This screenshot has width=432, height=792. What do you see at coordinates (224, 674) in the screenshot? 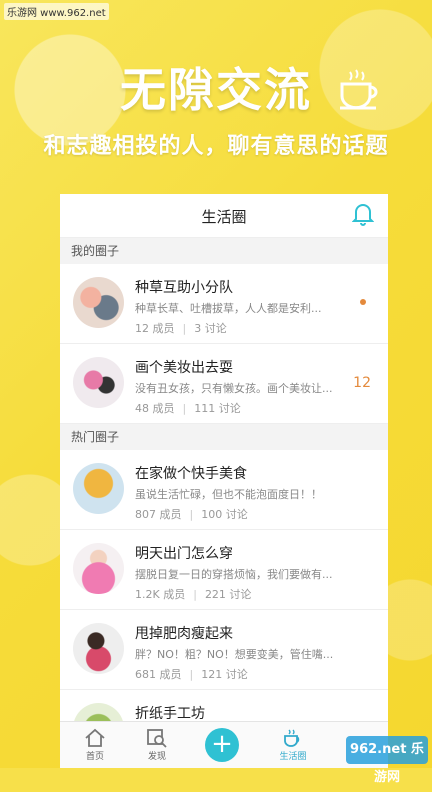
I see `topic-count: 121 讨论` at bounding box center [224, 674].